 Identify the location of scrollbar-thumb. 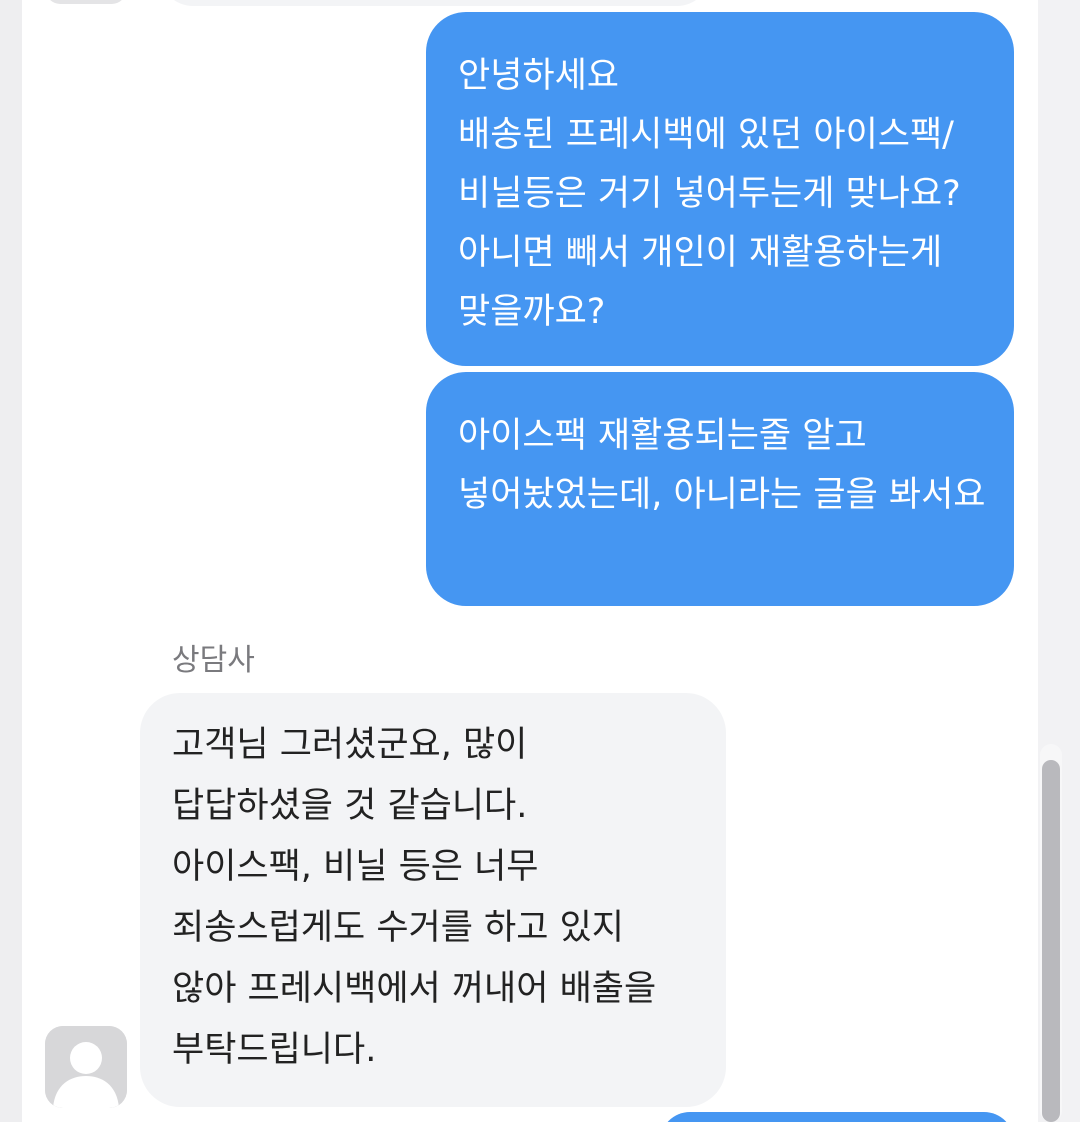
(1051, 941).